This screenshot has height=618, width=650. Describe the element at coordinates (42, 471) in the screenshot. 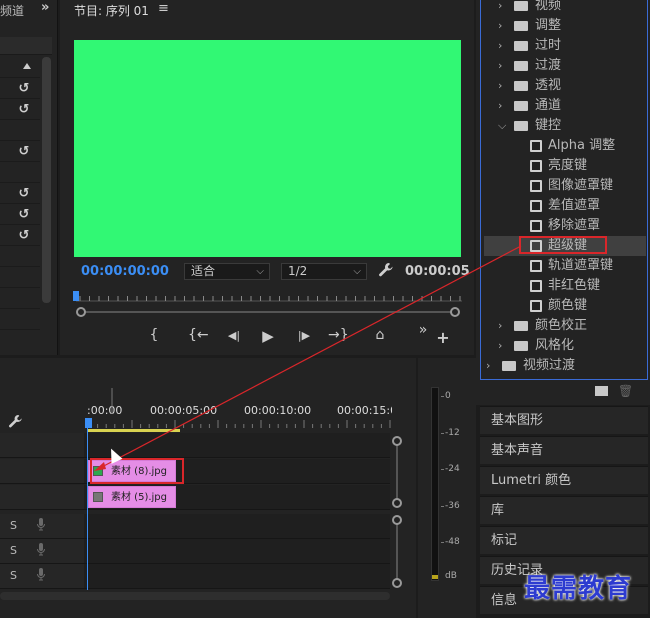

I see `track-header-v2` at that location.